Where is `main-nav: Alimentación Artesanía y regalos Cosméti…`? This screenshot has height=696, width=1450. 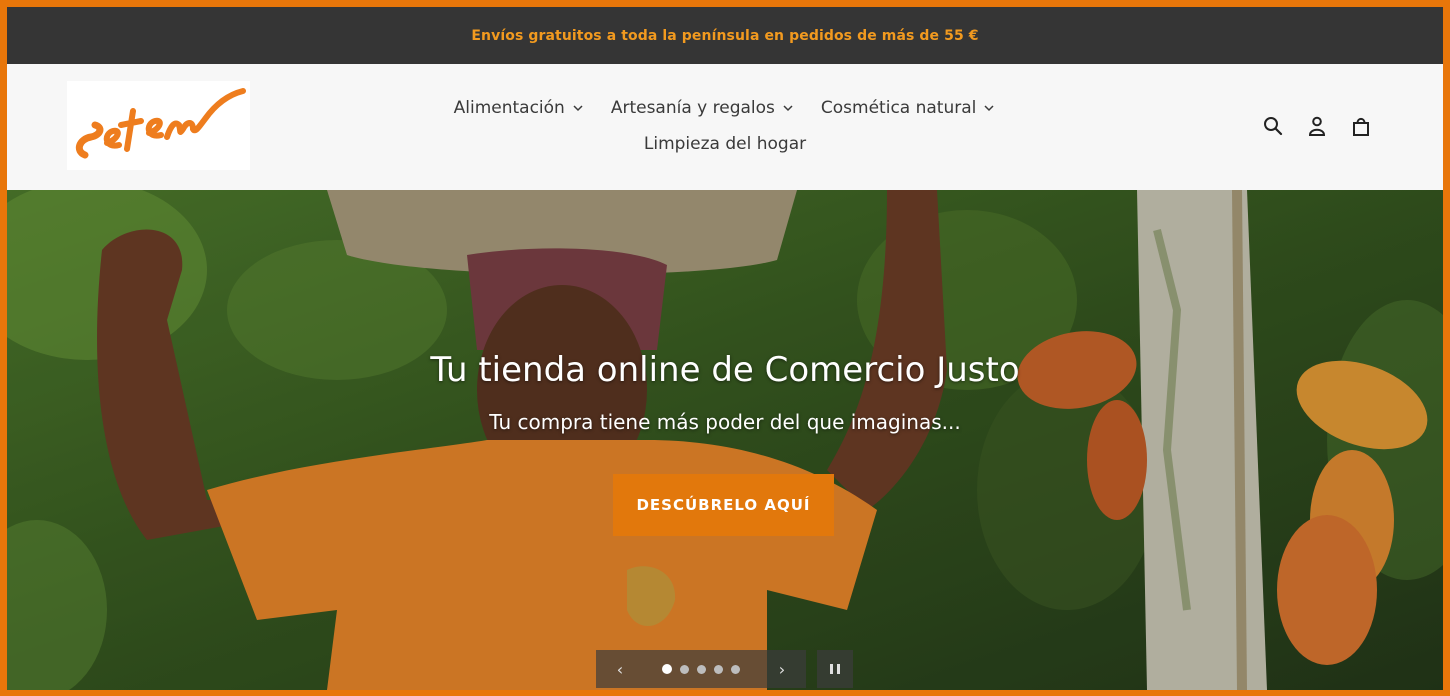 main-nav: Alimentación Artesanía y regalos Cosméti… is located at coordinates (725, 126).